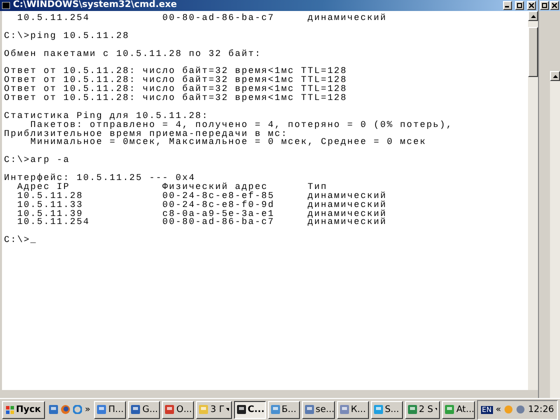  Describe the element at coordinates (107, 116) in the screenshot. I see `console-line: Статистика Ping для 10.5.11.28:` at that location.